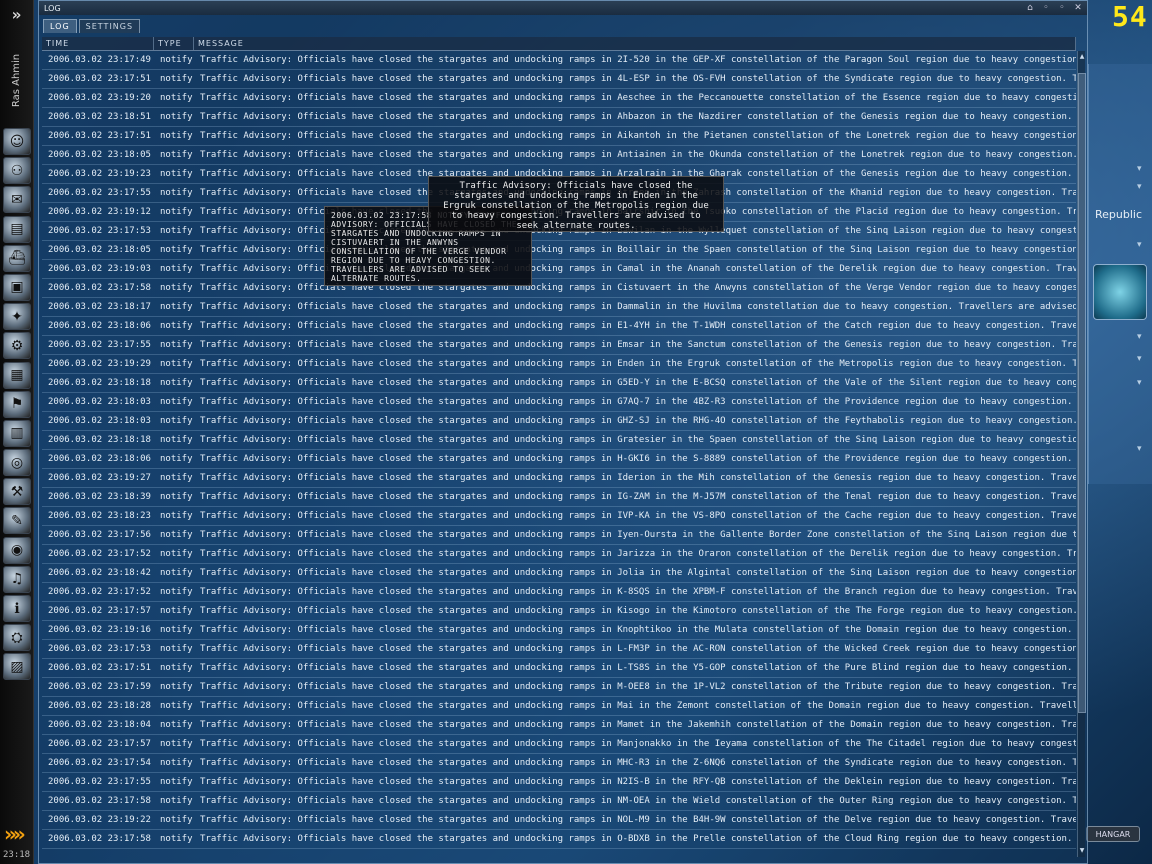 The width and height of the screenshot is (1152, 864). What do you see at coordinates (17, 550) in the screenshot?
I see `browser-icon: ◉` at bounding box center [17, 550].